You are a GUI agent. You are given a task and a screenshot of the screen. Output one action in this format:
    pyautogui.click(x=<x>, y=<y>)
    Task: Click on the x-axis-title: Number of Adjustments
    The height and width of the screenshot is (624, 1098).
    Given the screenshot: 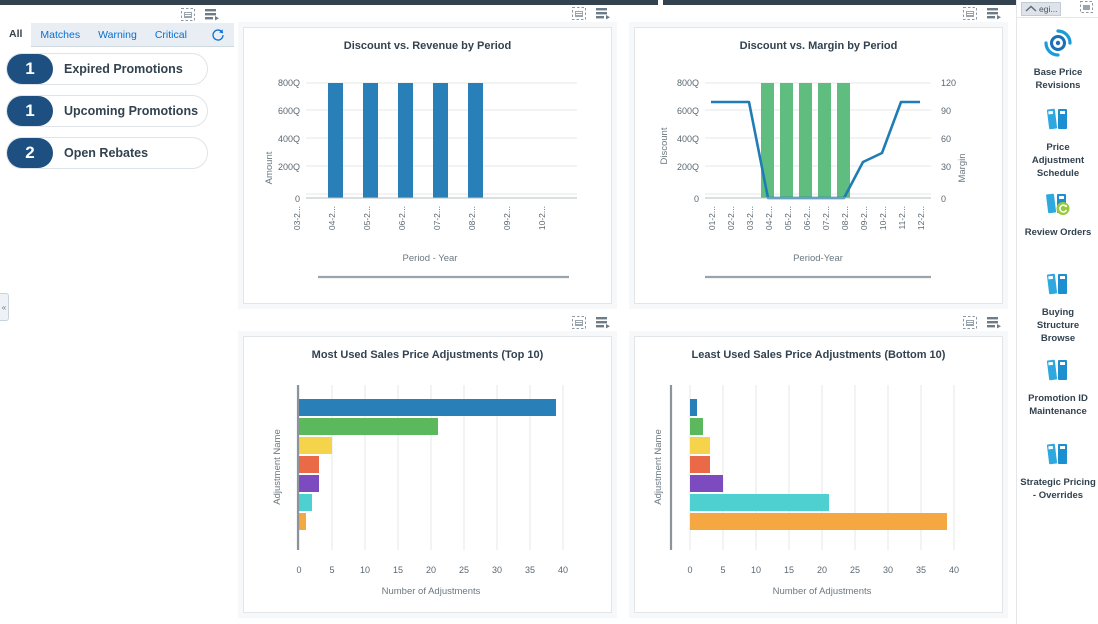 What is the action you would take?
    pyautogui.click(x=431, y=591)
    